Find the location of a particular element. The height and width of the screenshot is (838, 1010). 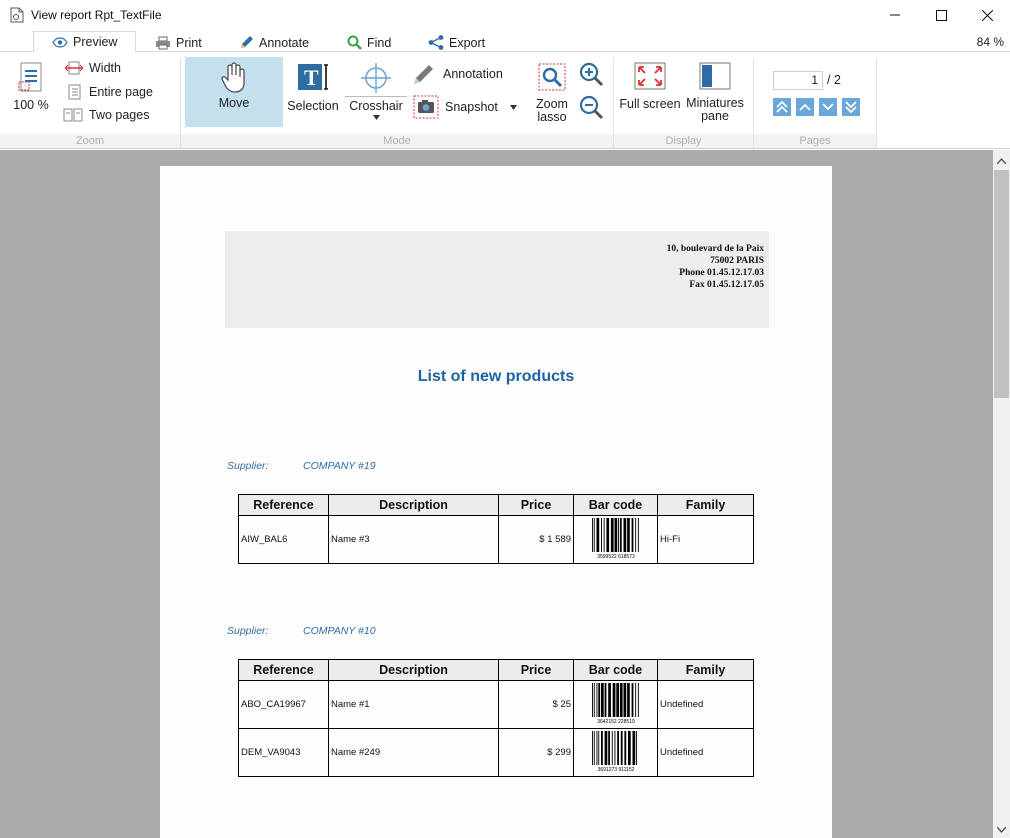

zoom-in-button is located at coordinates (592, 76).